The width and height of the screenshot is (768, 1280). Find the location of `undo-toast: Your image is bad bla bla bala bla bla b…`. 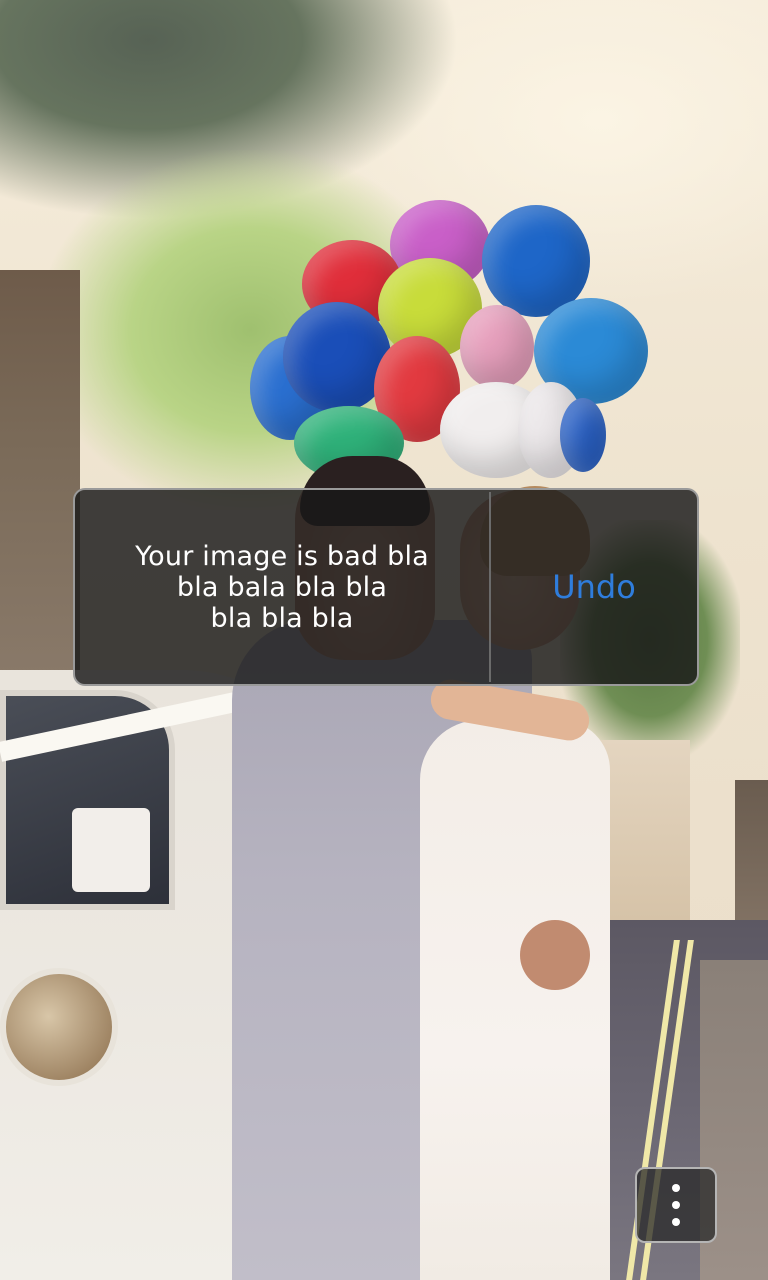

undo-toast: Your image is bad bla bla bala bla bla b… is located at coordinates (386, 587).